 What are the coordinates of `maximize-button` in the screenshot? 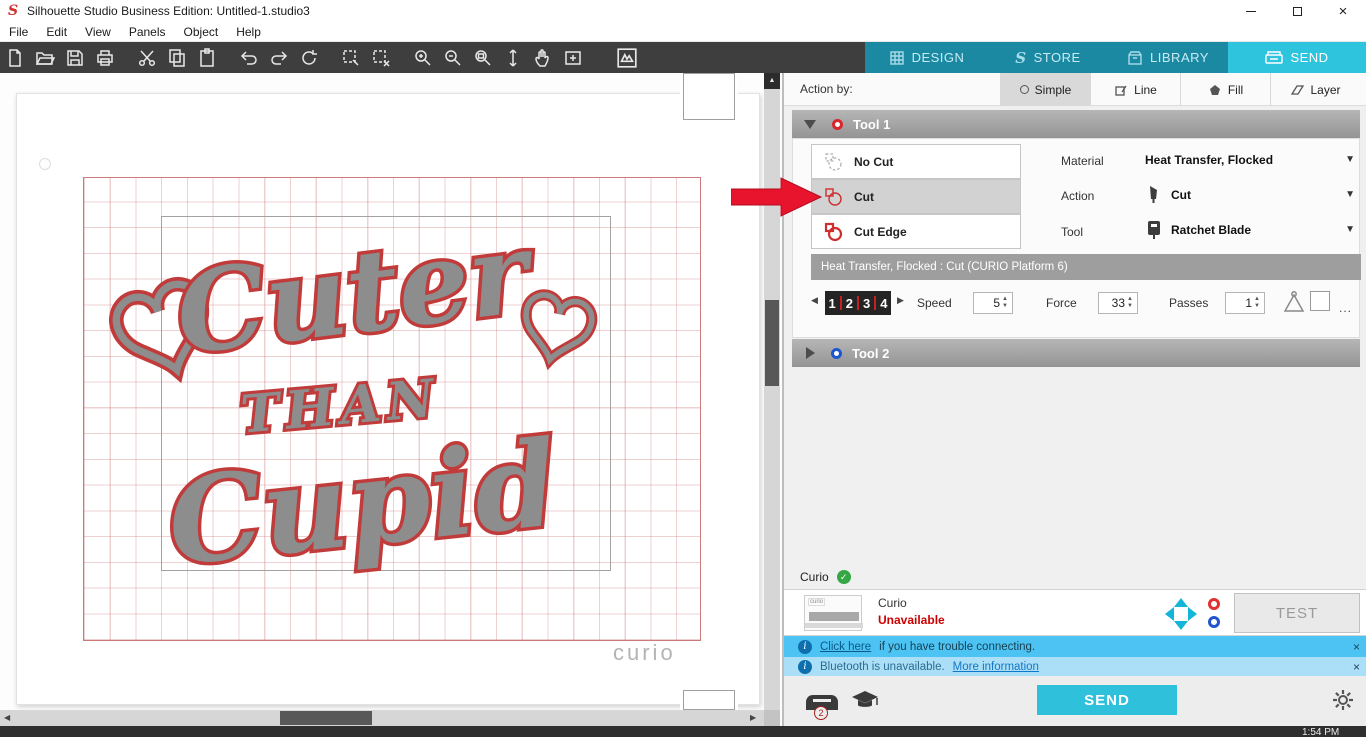 It's located at (1297, 11).